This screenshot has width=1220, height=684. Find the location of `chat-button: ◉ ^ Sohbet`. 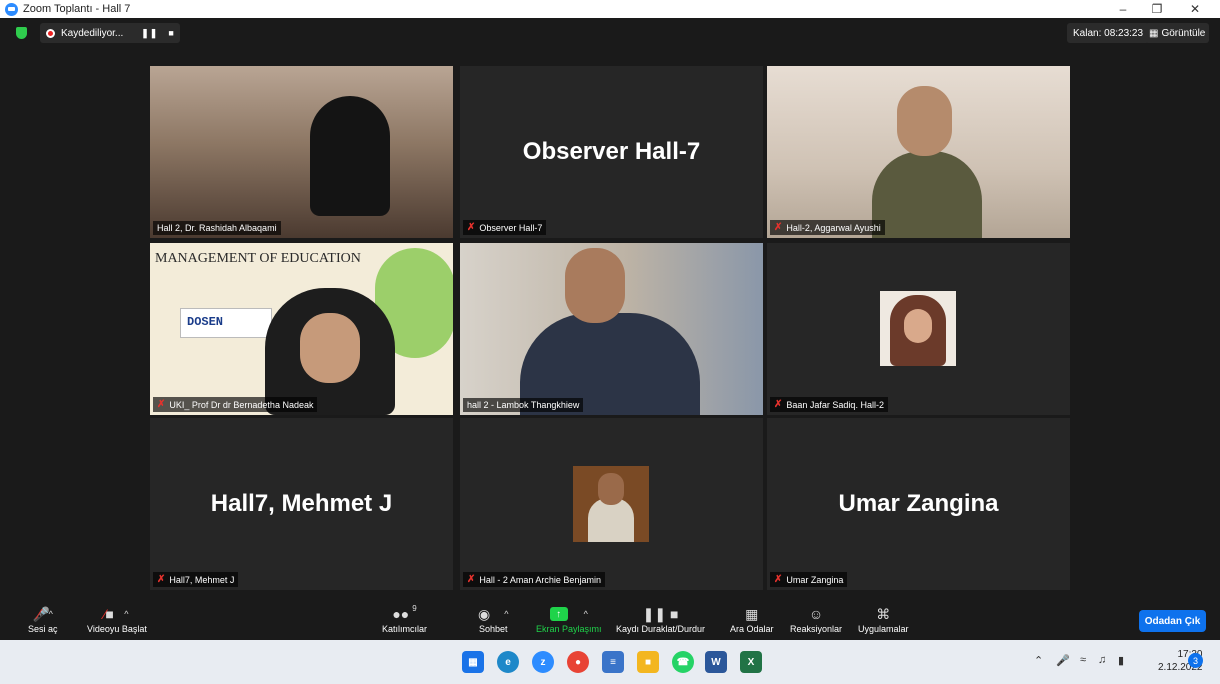

chat-button: ◉ ^ Sohbet is located at coordinates (493, 619).